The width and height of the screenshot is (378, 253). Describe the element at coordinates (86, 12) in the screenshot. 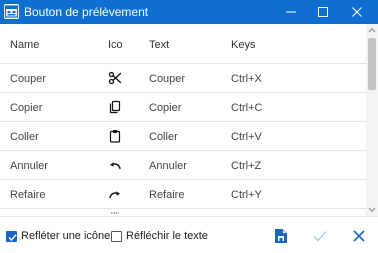

I see `window-title: Bouton de prélèvement` at that location.